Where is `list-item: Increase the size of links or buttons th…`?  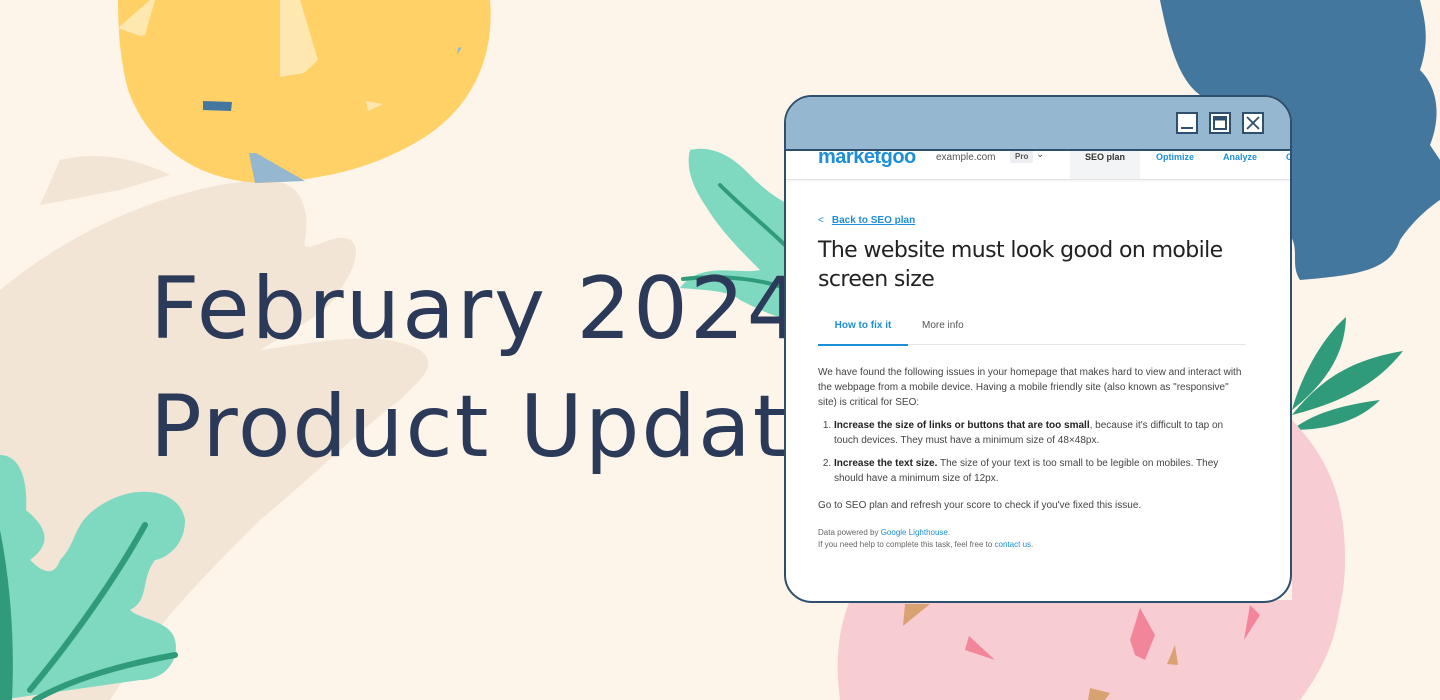 list-item: Increase the size of links or buttons th… is located at coordinates (1040, 433).